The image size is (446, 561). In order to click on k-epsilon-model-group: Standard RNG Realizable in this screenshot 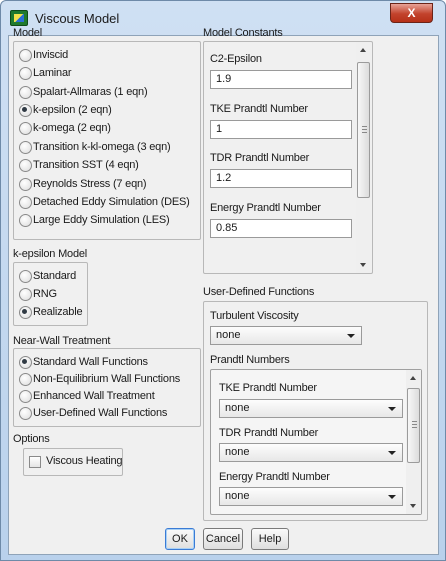, I will do `click(50, 294)`.